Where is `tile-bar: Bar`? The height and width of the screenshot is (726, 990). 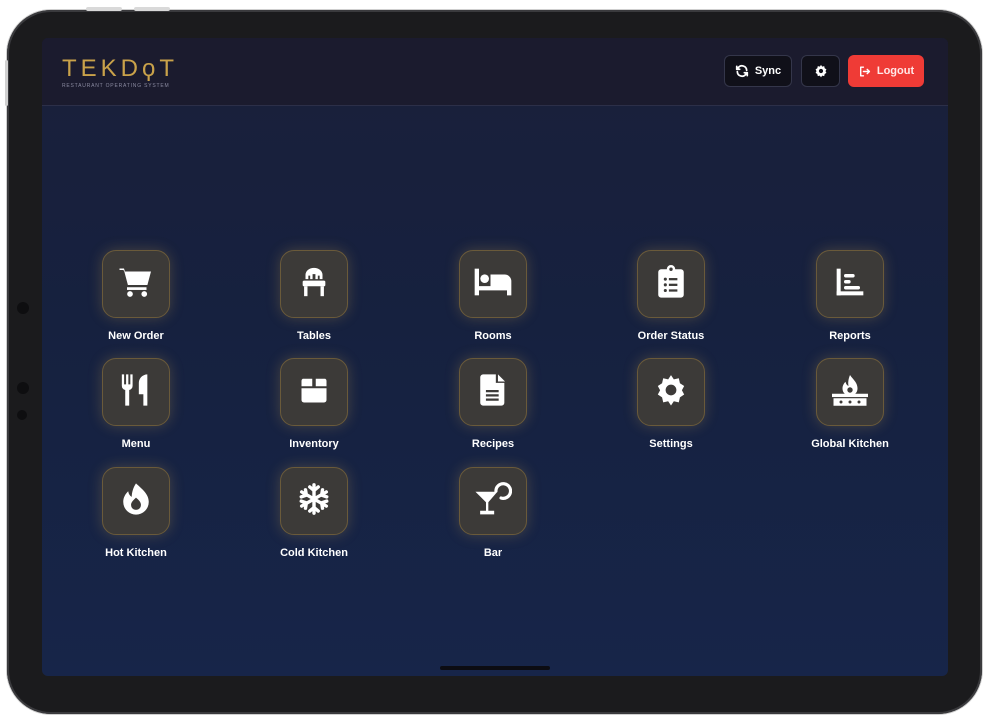 tile-bar: Bar is located at coordinates (493, 522).